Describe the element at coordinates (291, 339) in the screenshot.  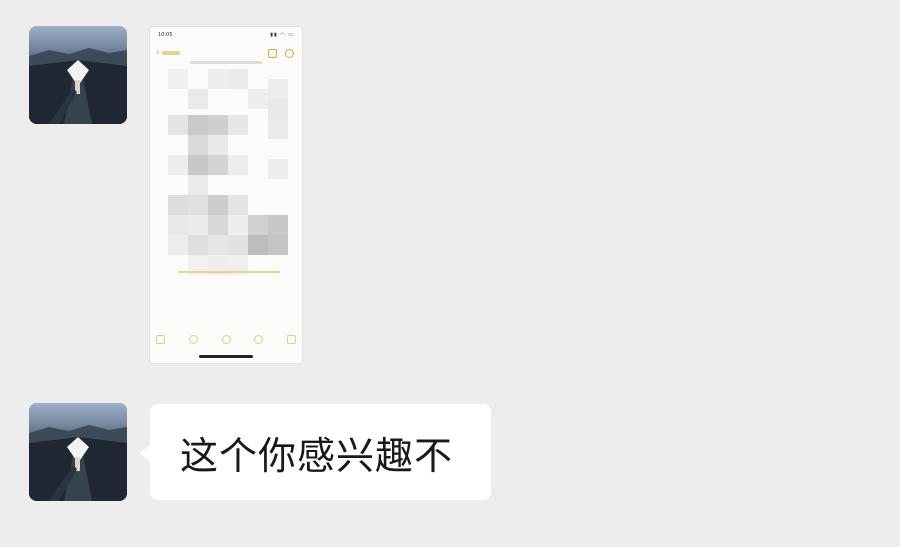
I see `compose-icon` at that location.